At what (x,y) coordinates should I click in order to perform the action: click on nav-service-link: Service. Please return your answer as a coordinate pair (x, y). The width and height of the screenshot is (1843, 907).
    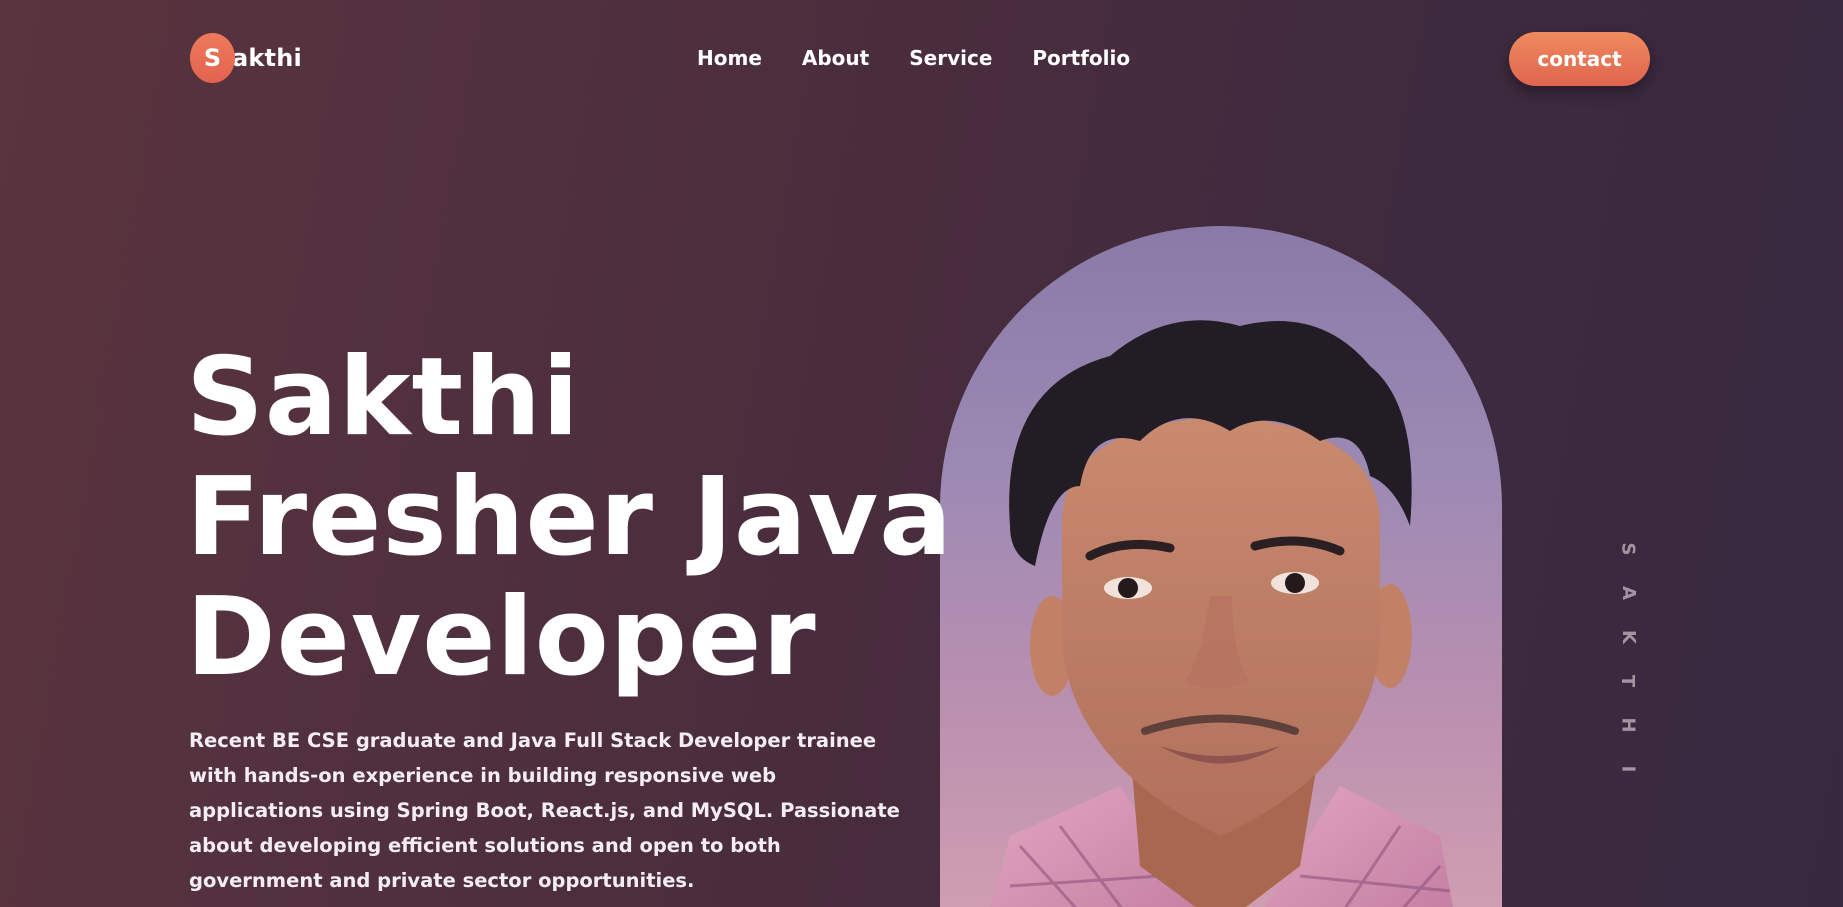
    Looking at the image, I should click on (950, 58).